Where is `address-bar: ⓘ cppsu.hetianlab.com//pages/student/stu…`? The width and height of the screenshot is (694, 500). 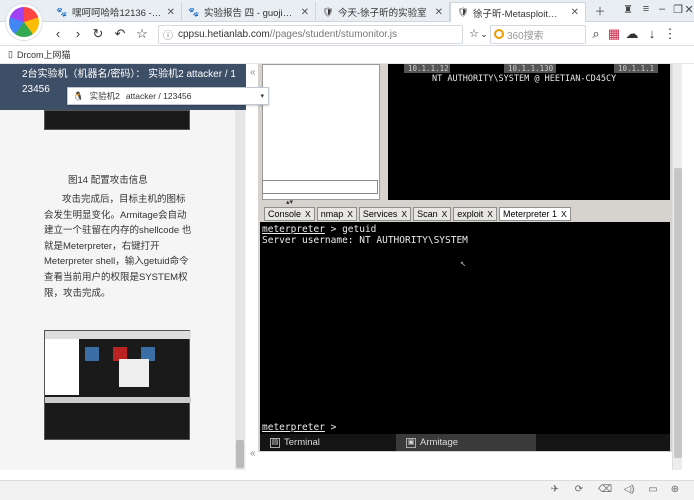
address-bar: ⓘ cppsu.hetianlab.com//pages/student/stu… is located at coordinates (310, 34).